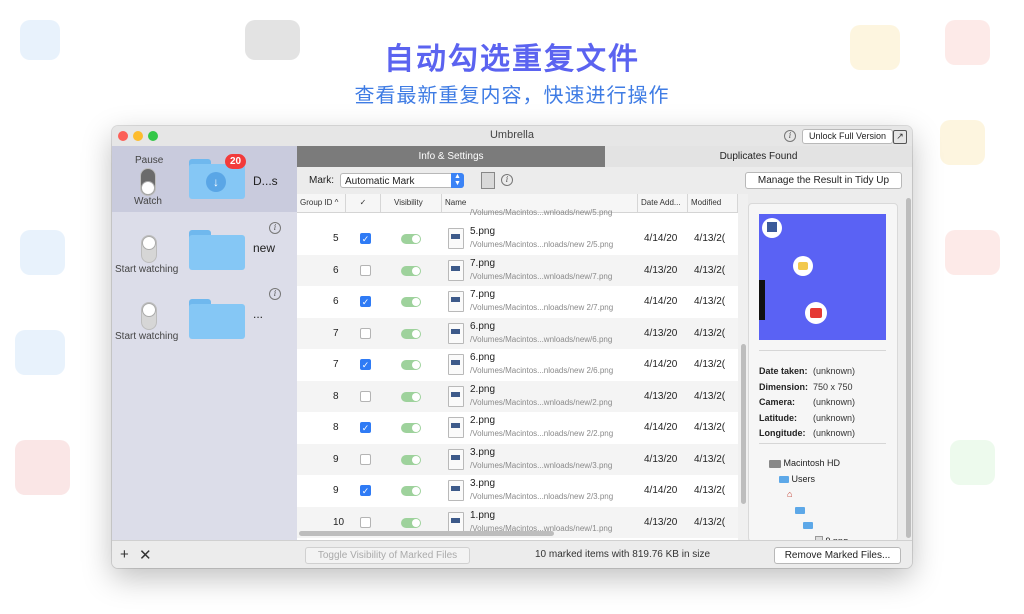  What do you see at coordinates (512, 59) in the screenshot?
I see `promo-headline: 自动勾选重复文件` at bounding box center [512, 59].